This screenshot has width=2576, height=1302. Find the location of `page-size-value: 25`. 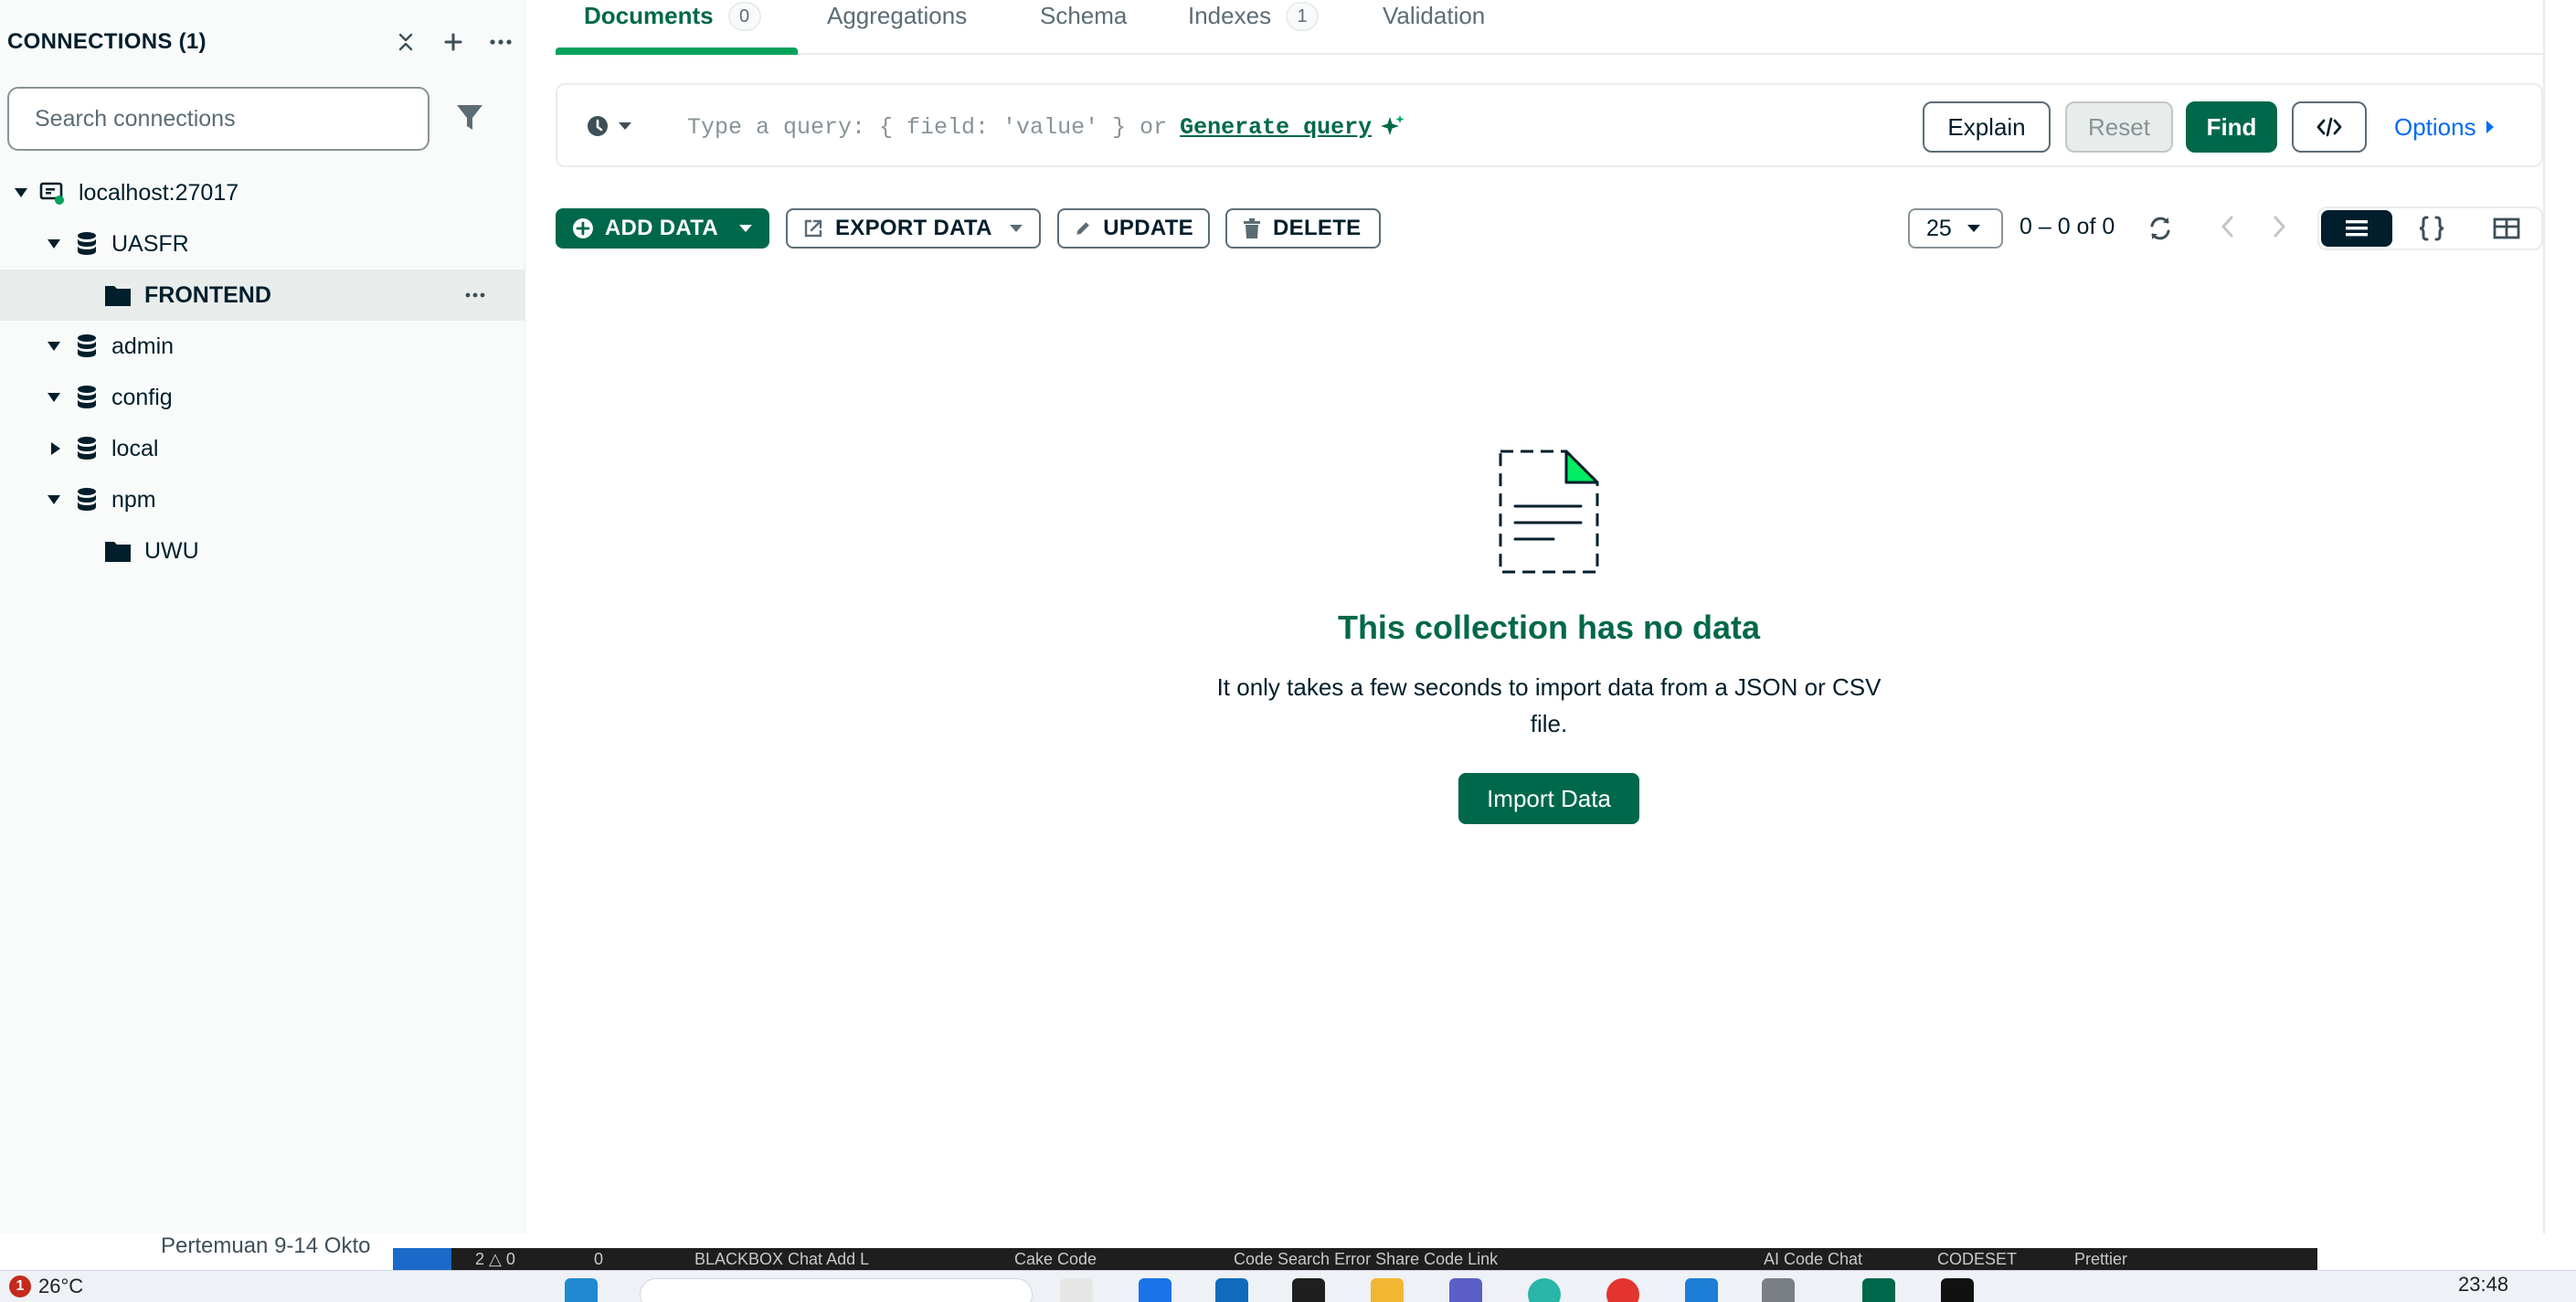

page-size-value: 25 is located at coordinates (1939, 228).